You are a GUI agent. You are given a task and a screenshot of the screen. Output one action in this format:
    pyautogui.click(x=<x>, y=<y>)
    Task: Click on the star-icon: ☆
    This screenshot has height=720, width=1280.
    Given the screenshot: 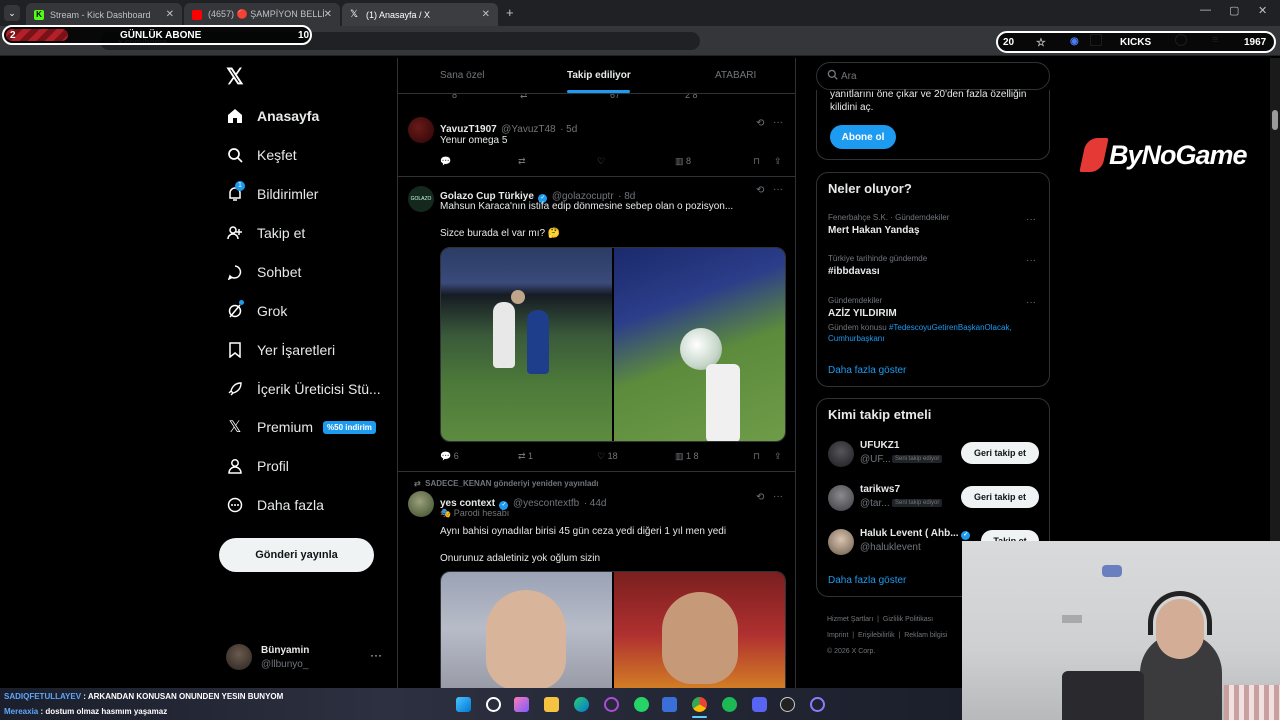 What is the action you would take?
    pyautogui.click(x=1041, y=42)
    